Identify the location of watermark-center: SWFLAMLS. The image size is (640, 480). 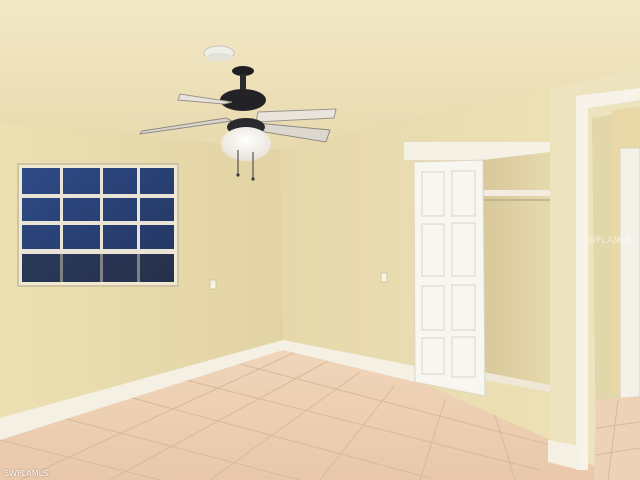
(607, 241).